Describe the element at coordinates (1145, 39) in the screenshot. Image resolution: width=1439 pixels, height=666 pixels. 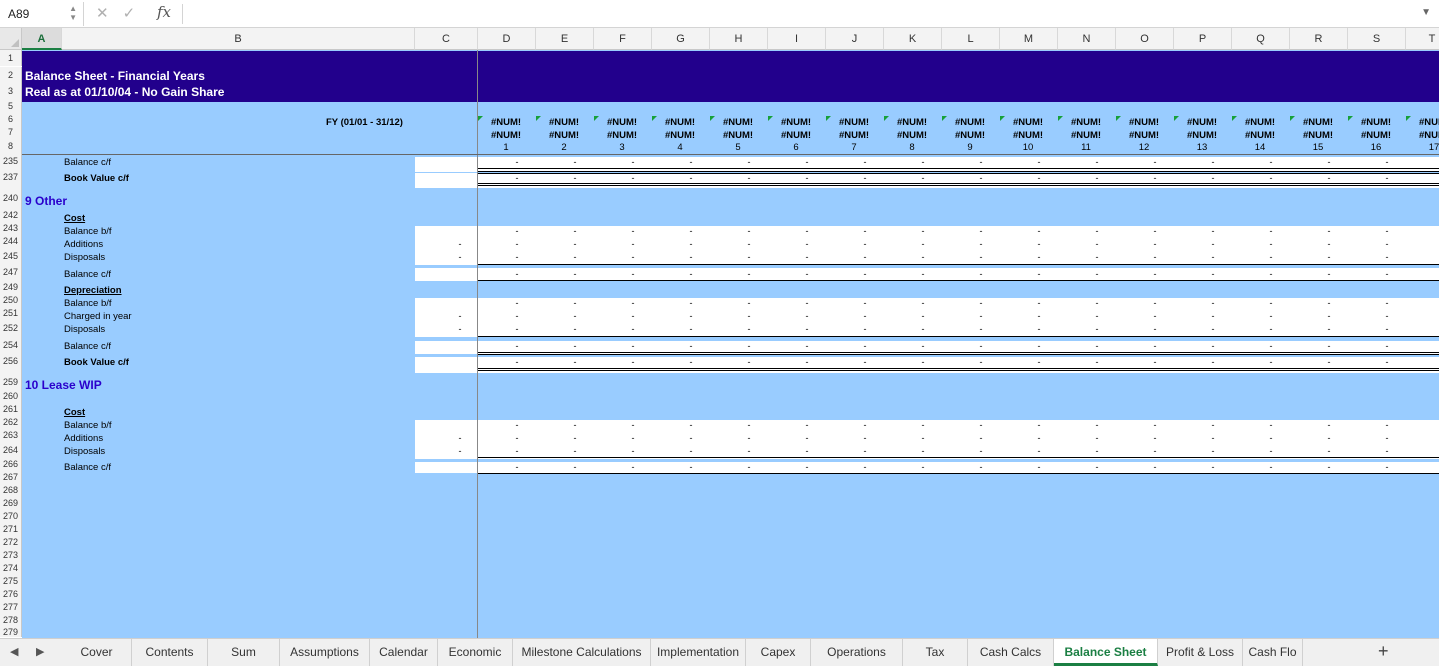
I see `column-header-o: O` at that location.